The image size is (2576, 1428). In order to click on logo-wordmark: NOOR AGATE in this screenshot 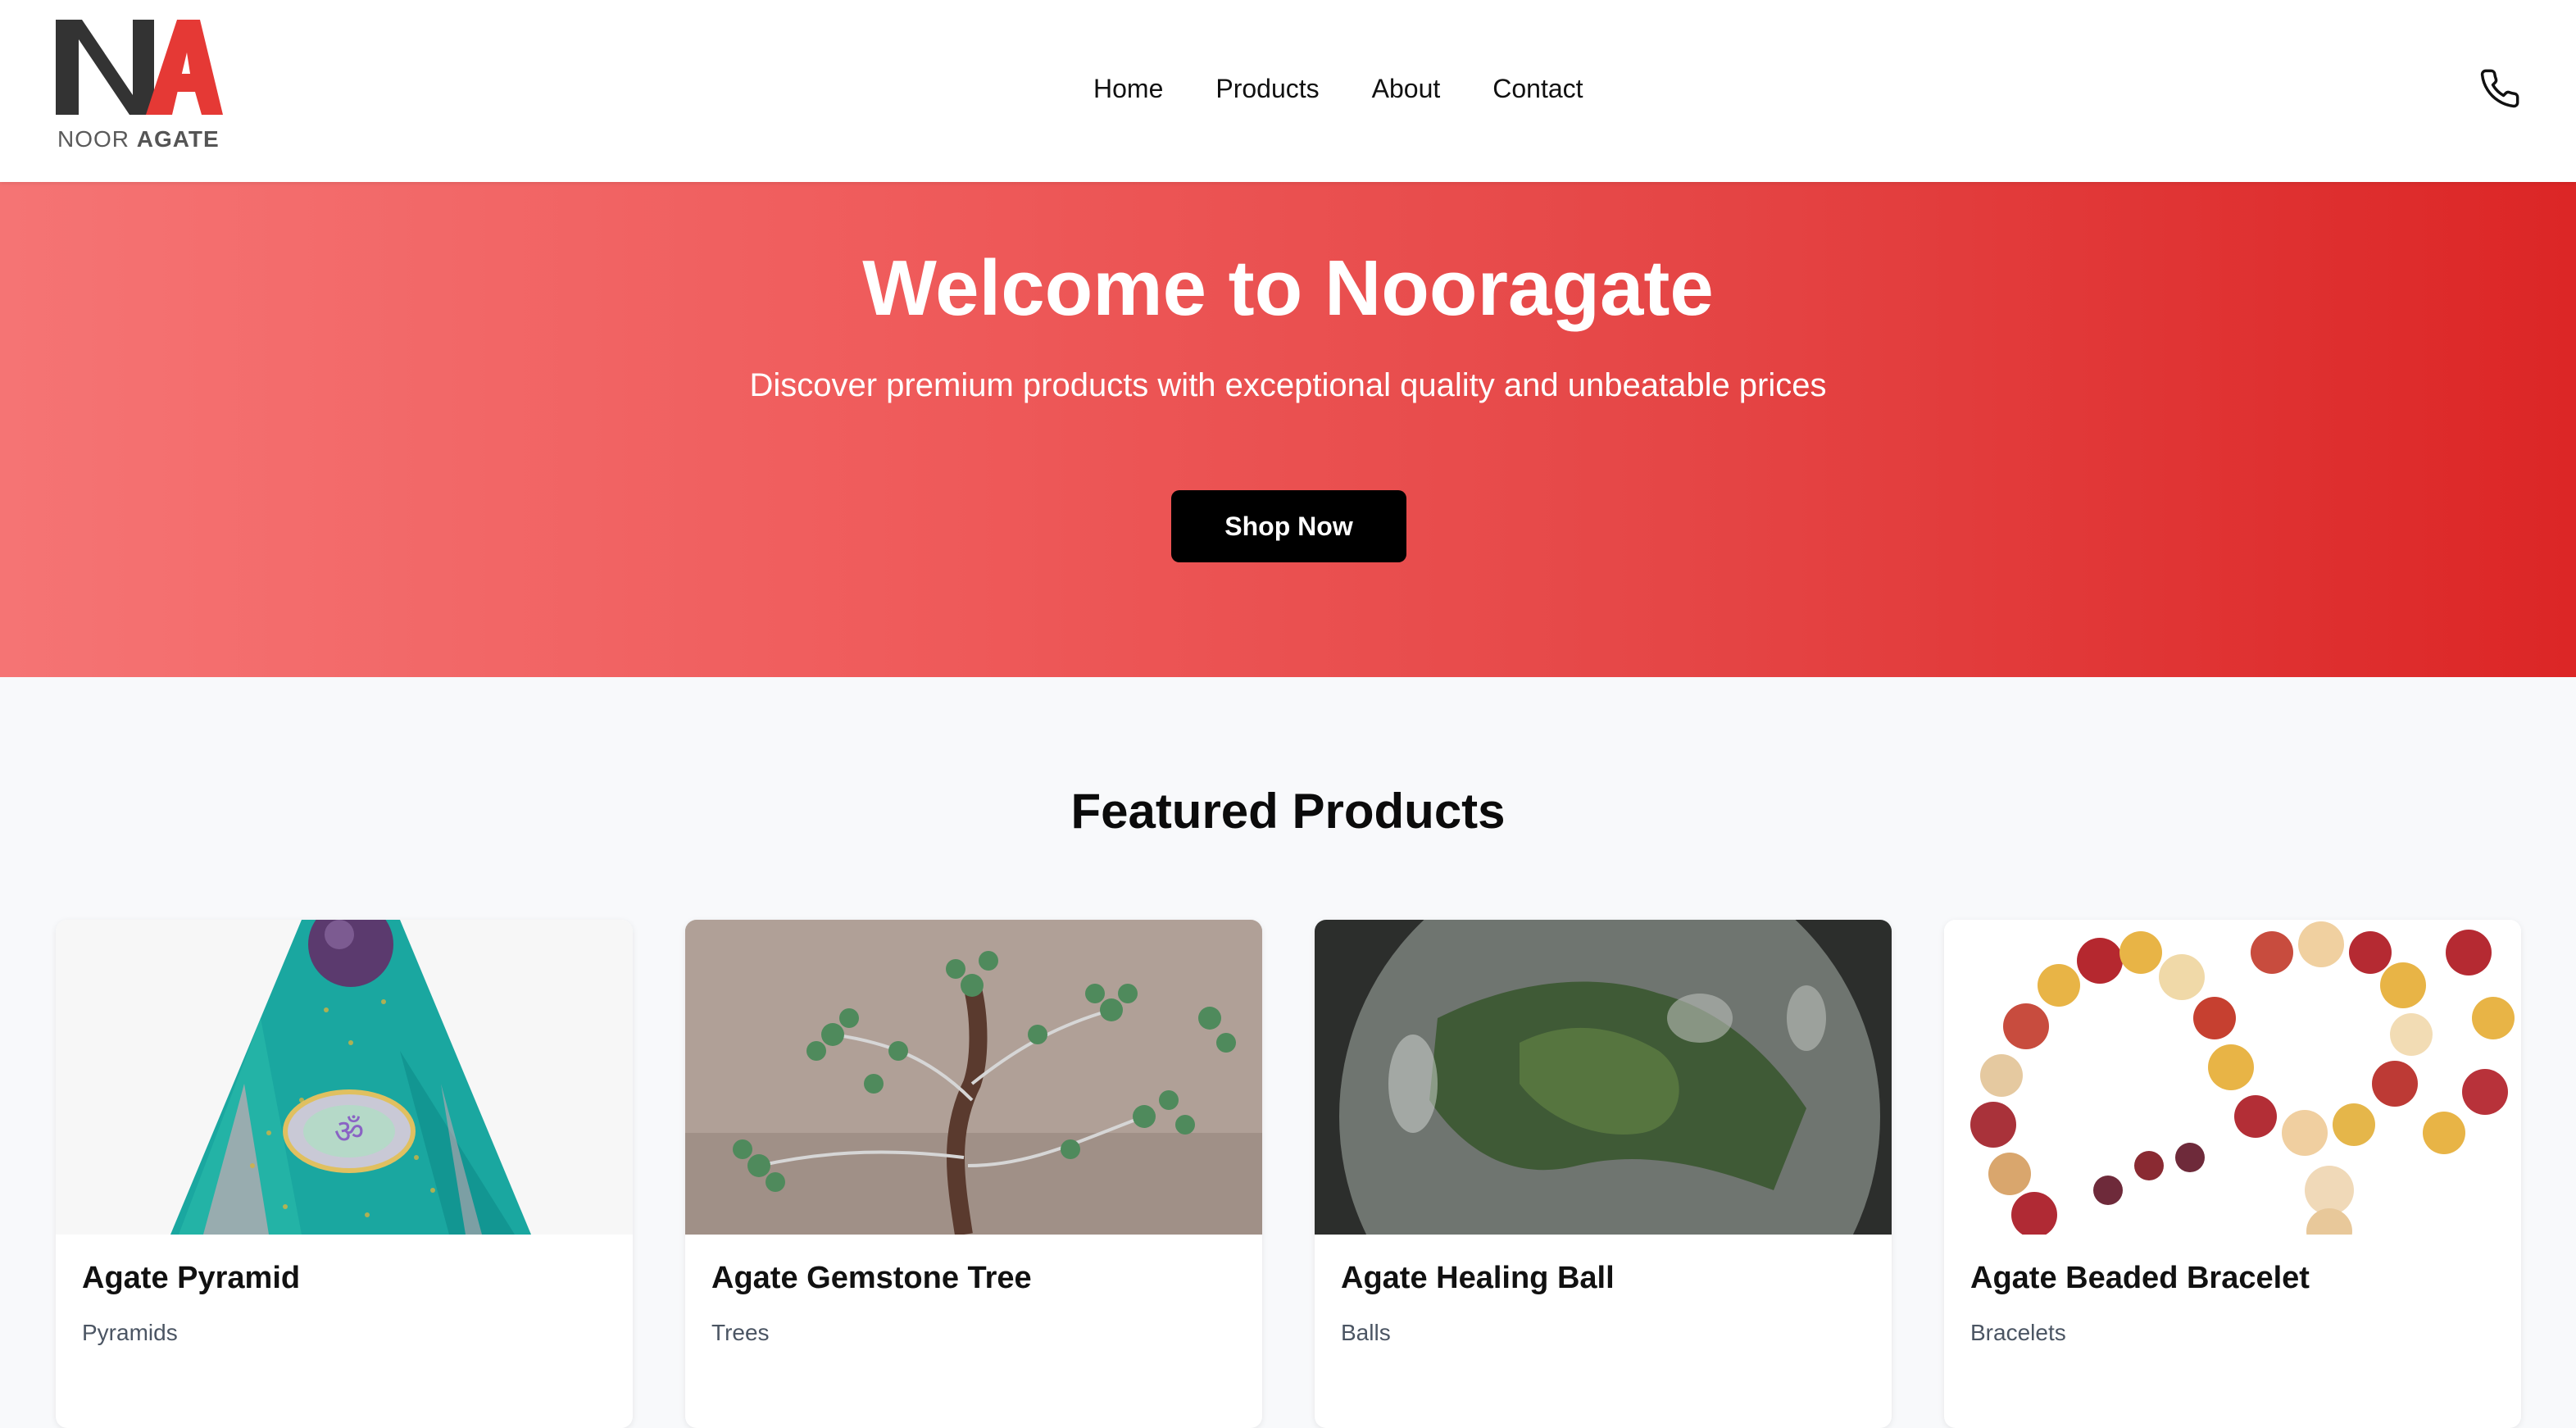, I will do `click(138, 139)`.